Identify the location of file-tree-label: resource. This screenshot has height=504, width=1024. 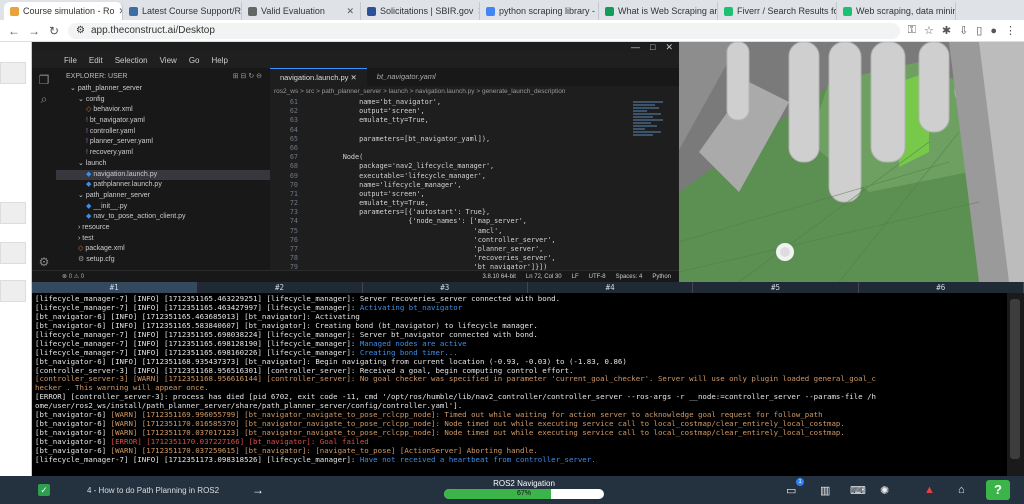
(96, 227).